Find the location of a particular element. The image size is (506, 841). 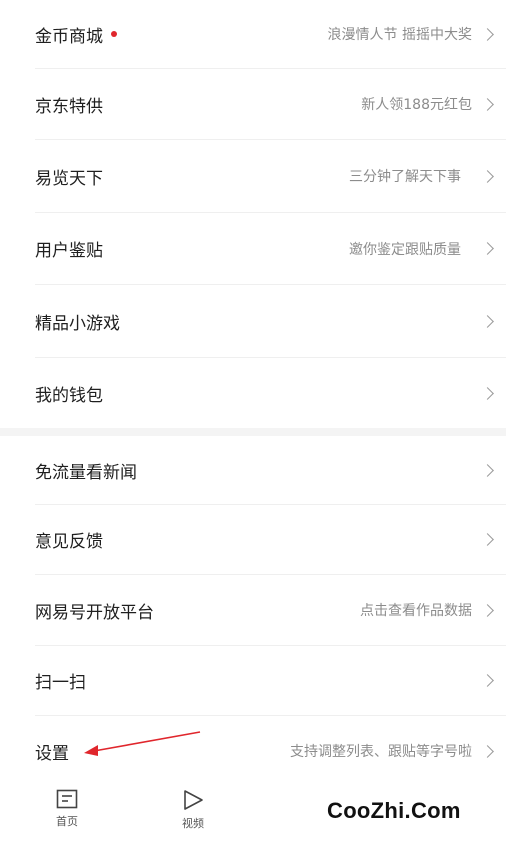

menu-item-world-view: 易览天下 三分钟了解天下事 is located at coordinates (253, 176).